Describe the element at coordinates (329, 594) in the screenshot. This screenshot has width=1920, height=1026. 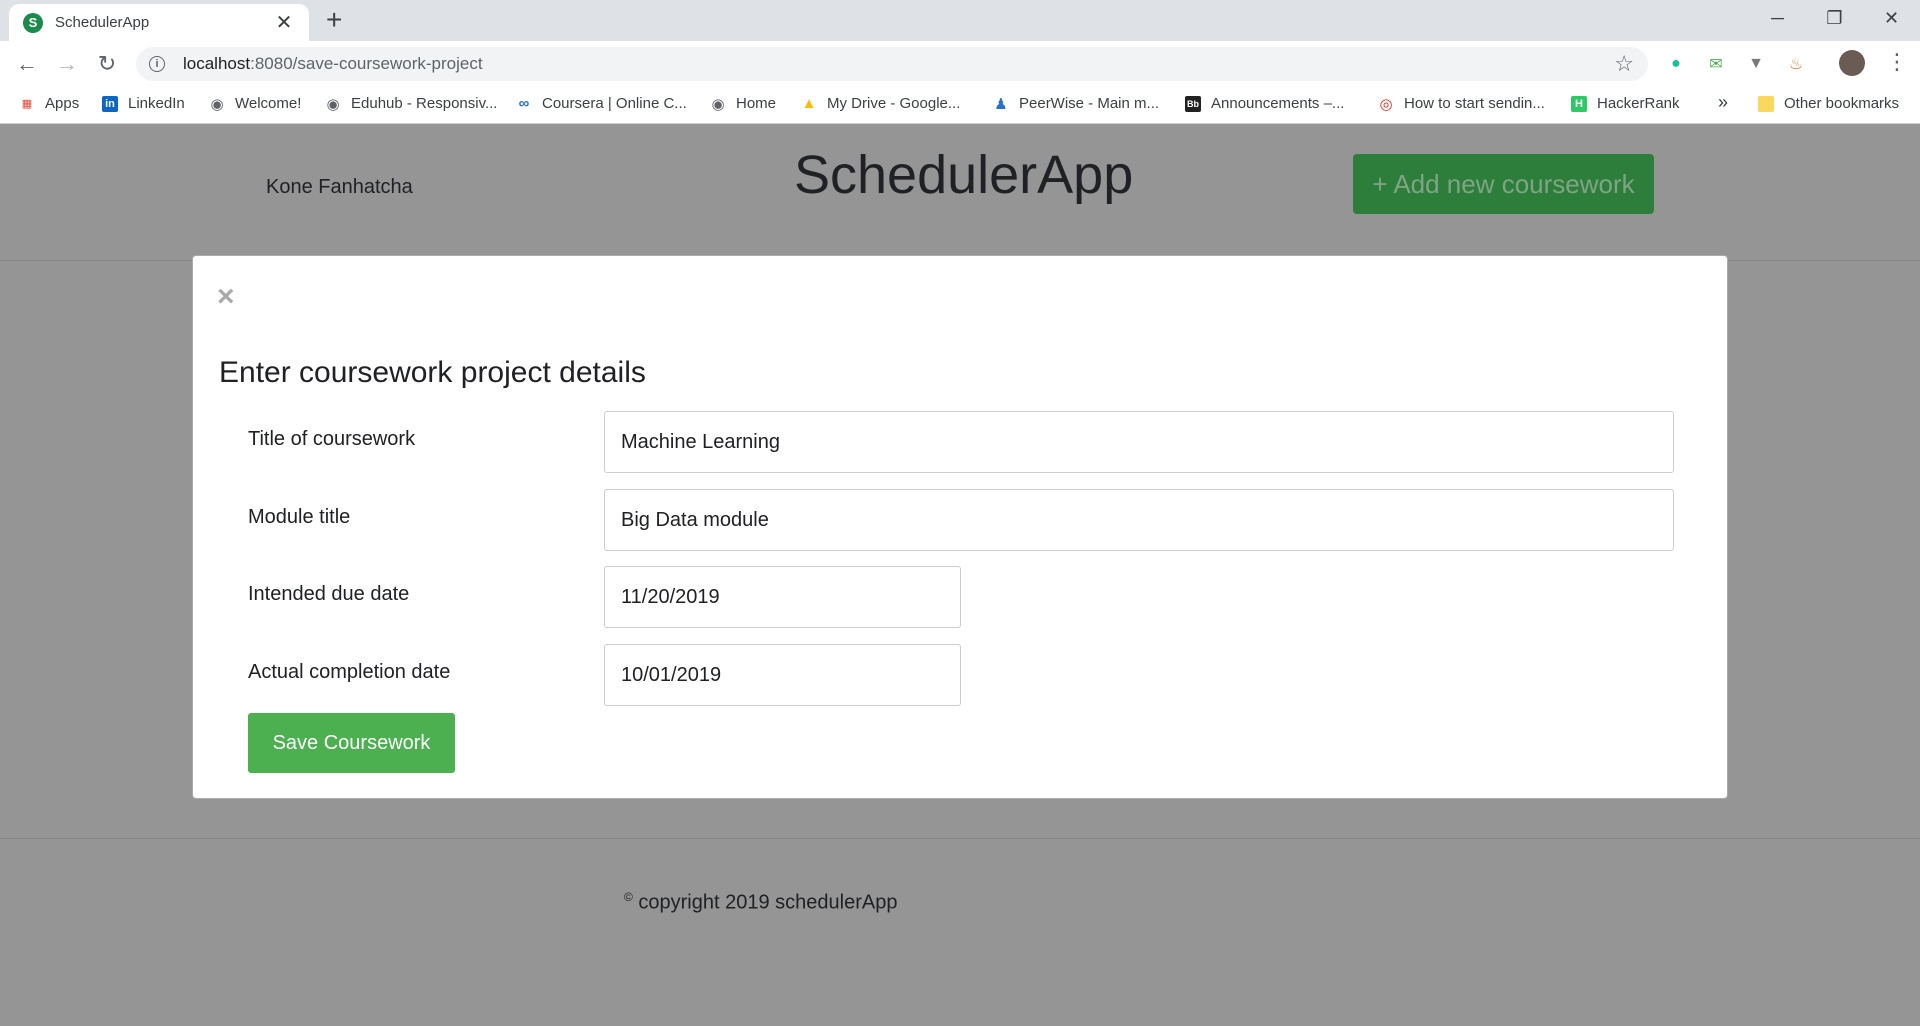
I see `intended-due-date-label: Intended due date` at that location.